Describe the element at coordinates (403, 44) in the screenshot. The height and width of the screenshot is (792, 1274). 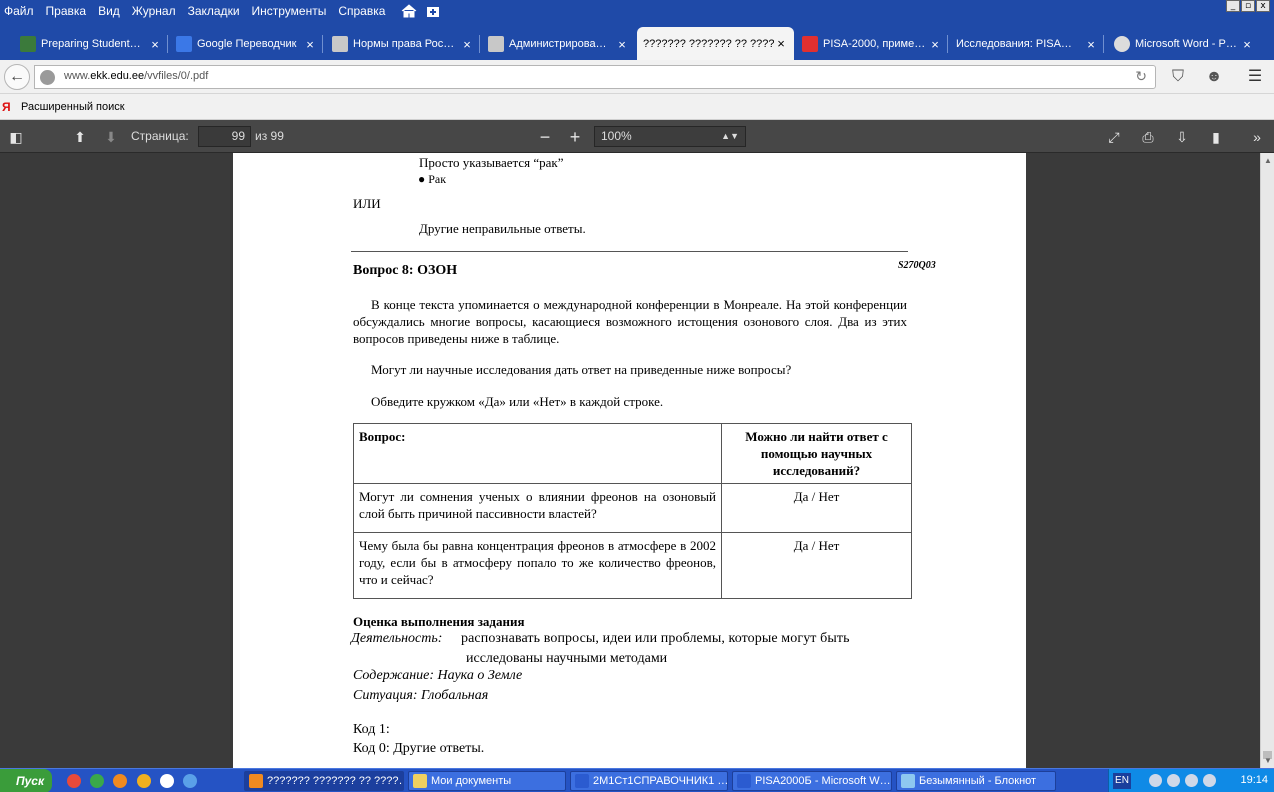
I see `tab-normy-prava: Нормы права Рос… ×` at that location.